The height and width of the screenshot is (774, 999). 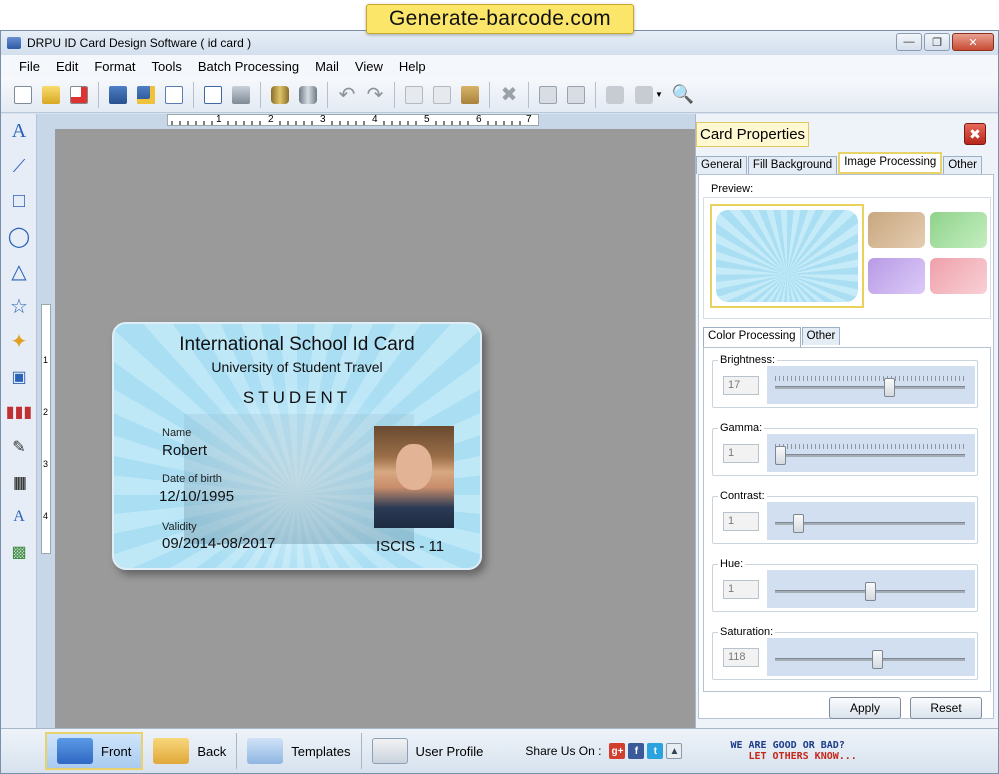 I want to click on gamma-value: 1, so click(x=741, y=453).